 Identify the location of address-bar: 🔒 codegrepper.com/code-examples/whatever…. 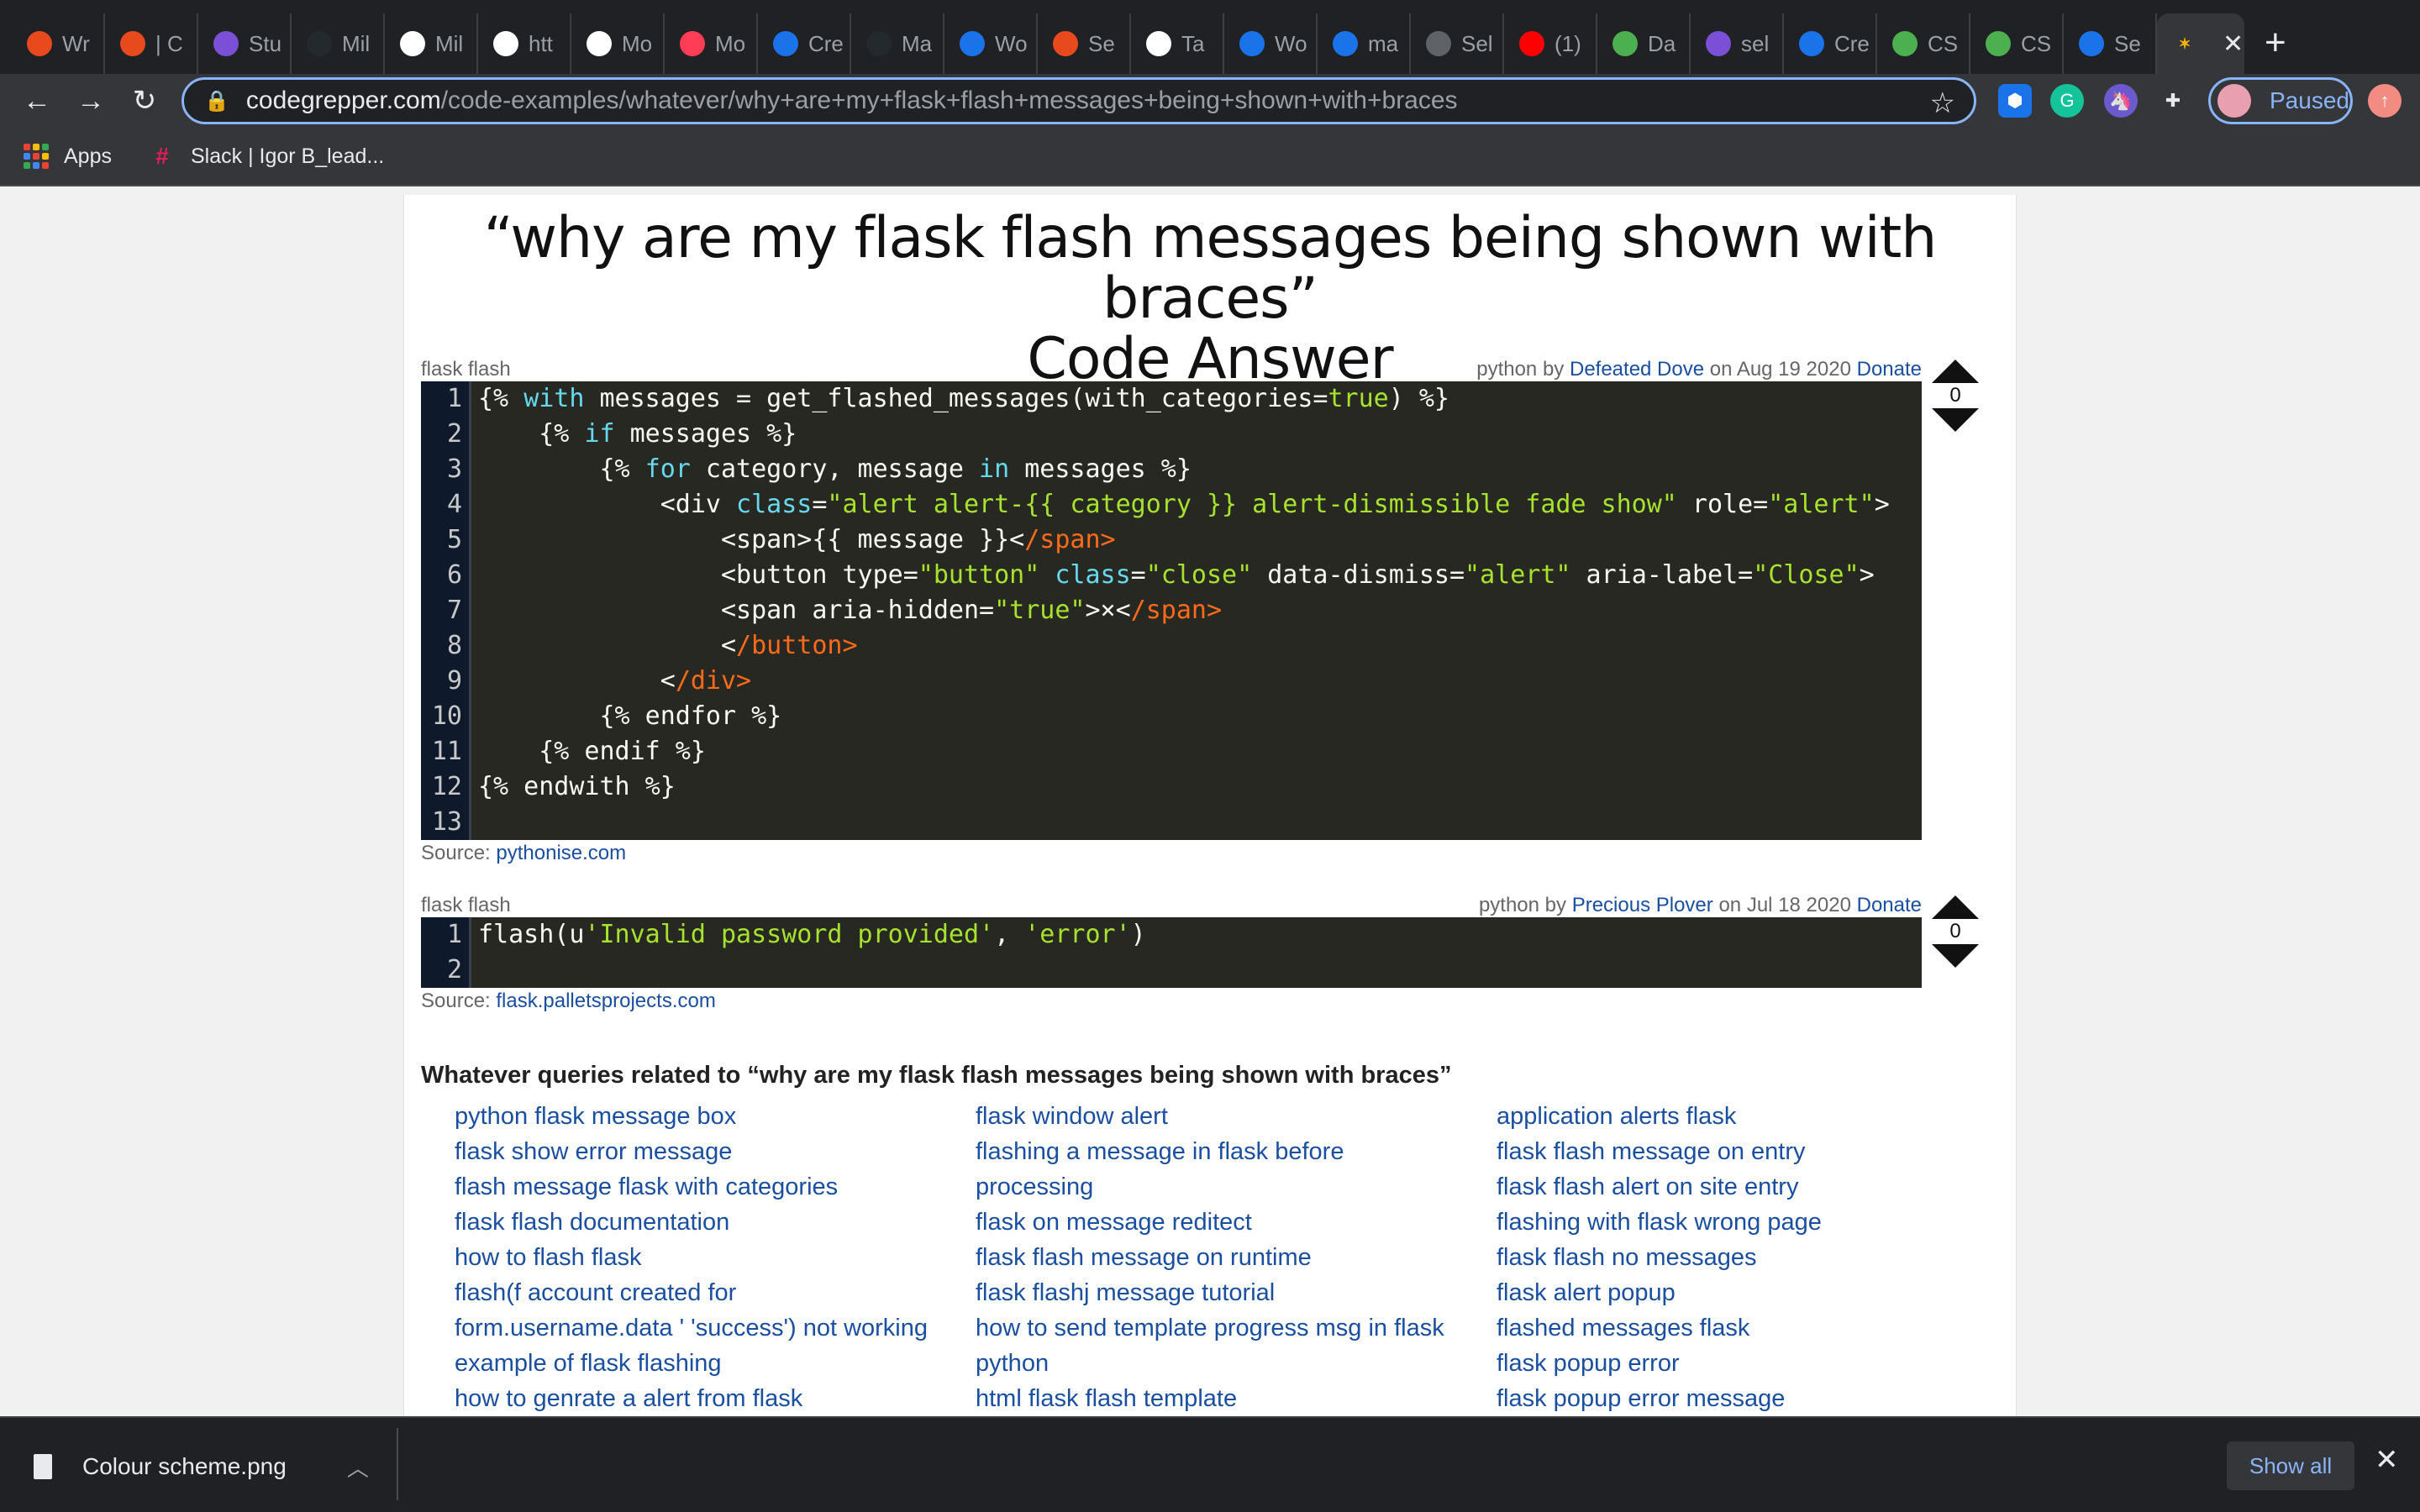
(1079, 100).